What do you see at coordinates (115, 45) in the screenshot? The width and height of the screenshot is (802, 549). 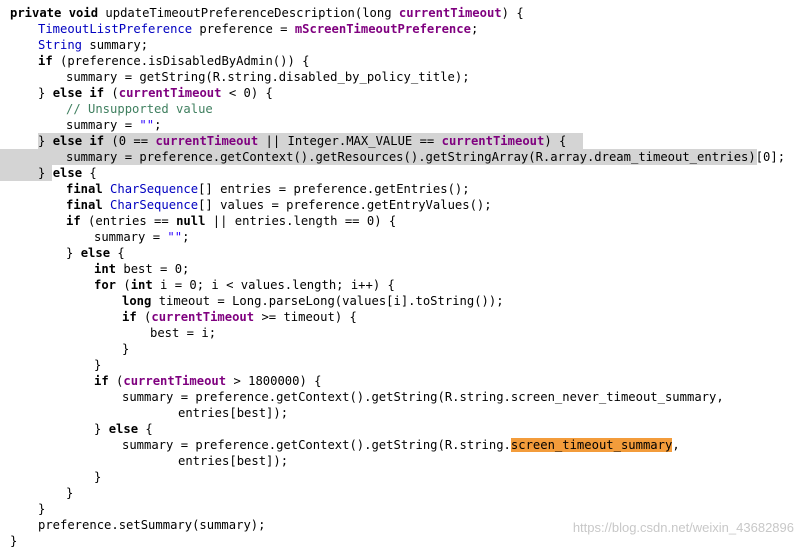 I see `code-token: summary;` at bounding box center [115, 45].